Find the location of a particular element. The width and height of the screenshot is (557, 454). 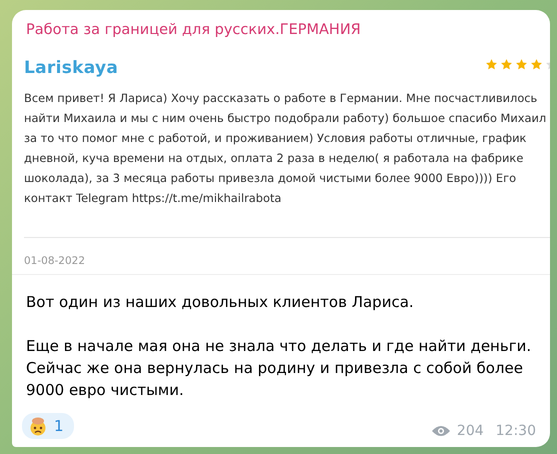

eye-icon is located at coordinates (440, 431).